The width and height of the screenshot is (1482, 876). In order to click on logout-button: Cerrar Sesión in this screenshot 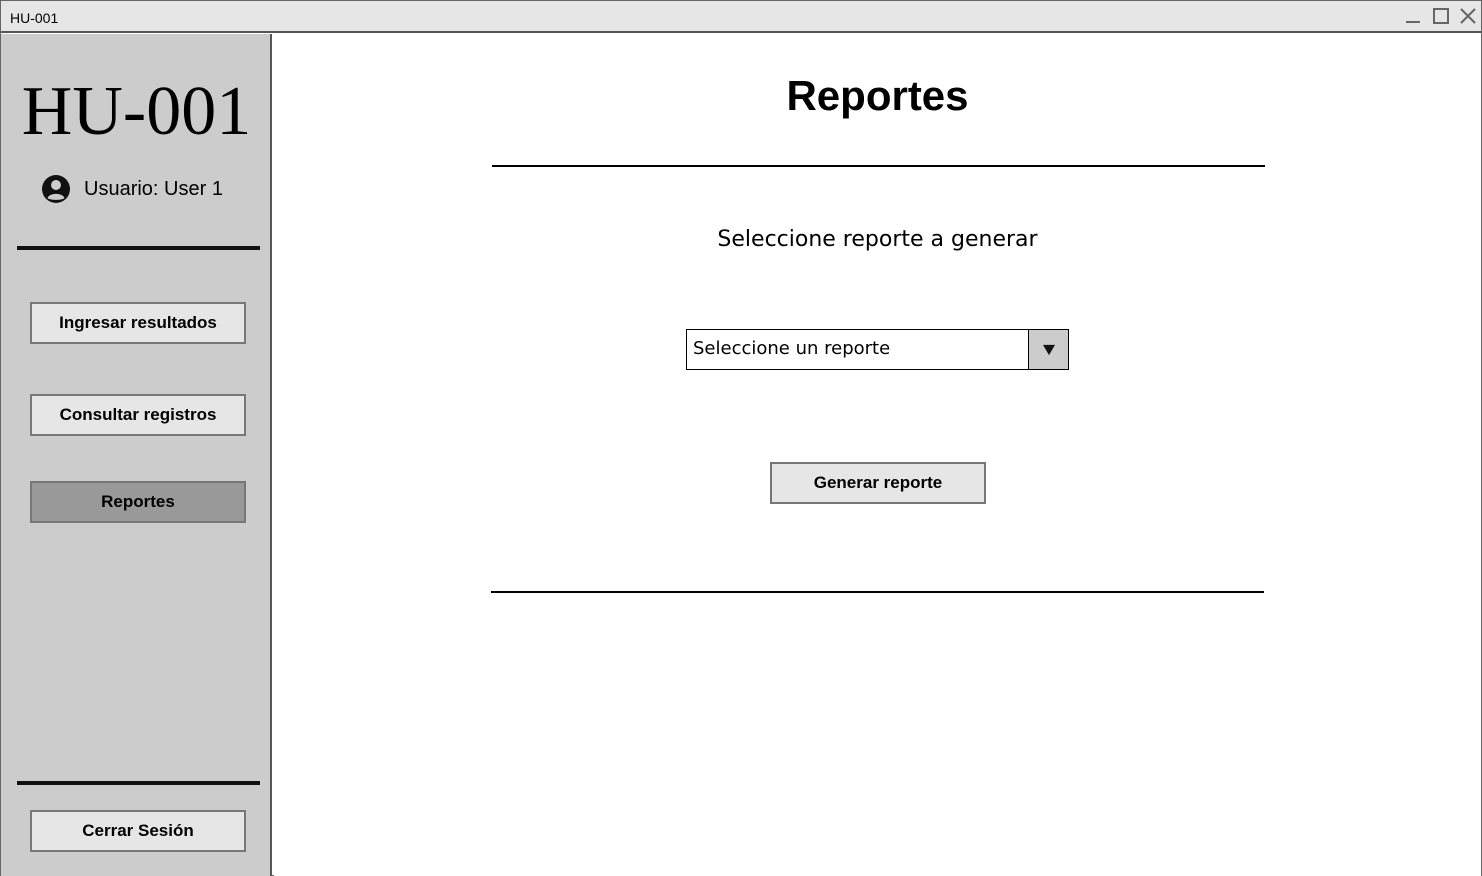, I will do `click(138, 831)`.